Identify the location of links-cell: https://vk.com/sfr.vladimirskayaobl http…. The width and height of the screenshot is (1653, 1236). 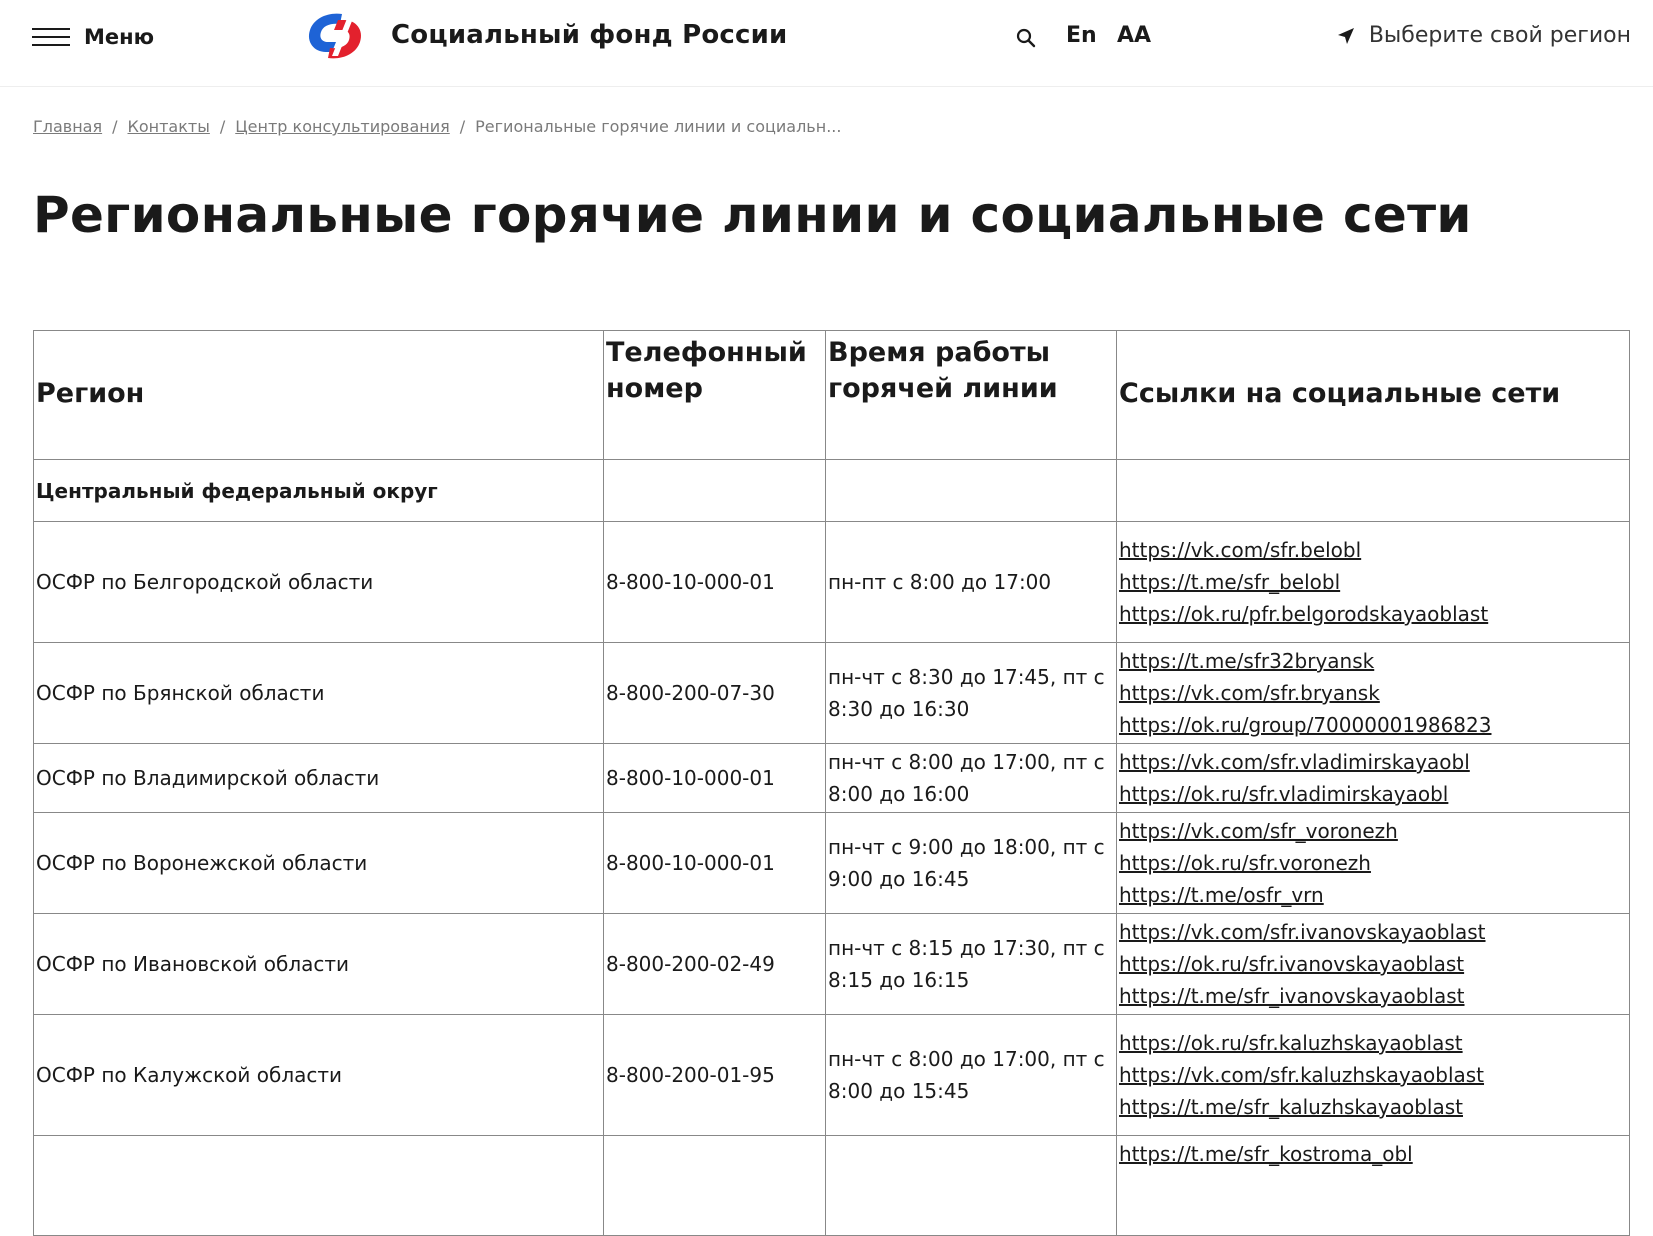
(1373, 778).